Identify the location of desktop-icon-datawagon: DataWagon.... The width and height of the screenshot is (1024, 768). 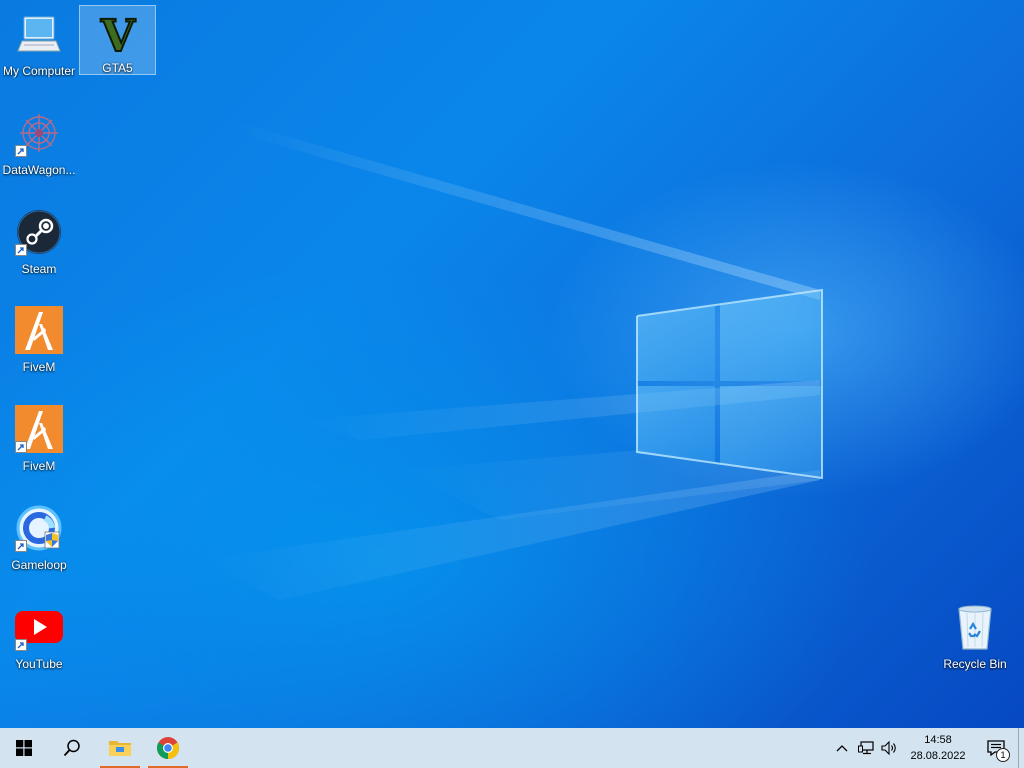
(39, 149).